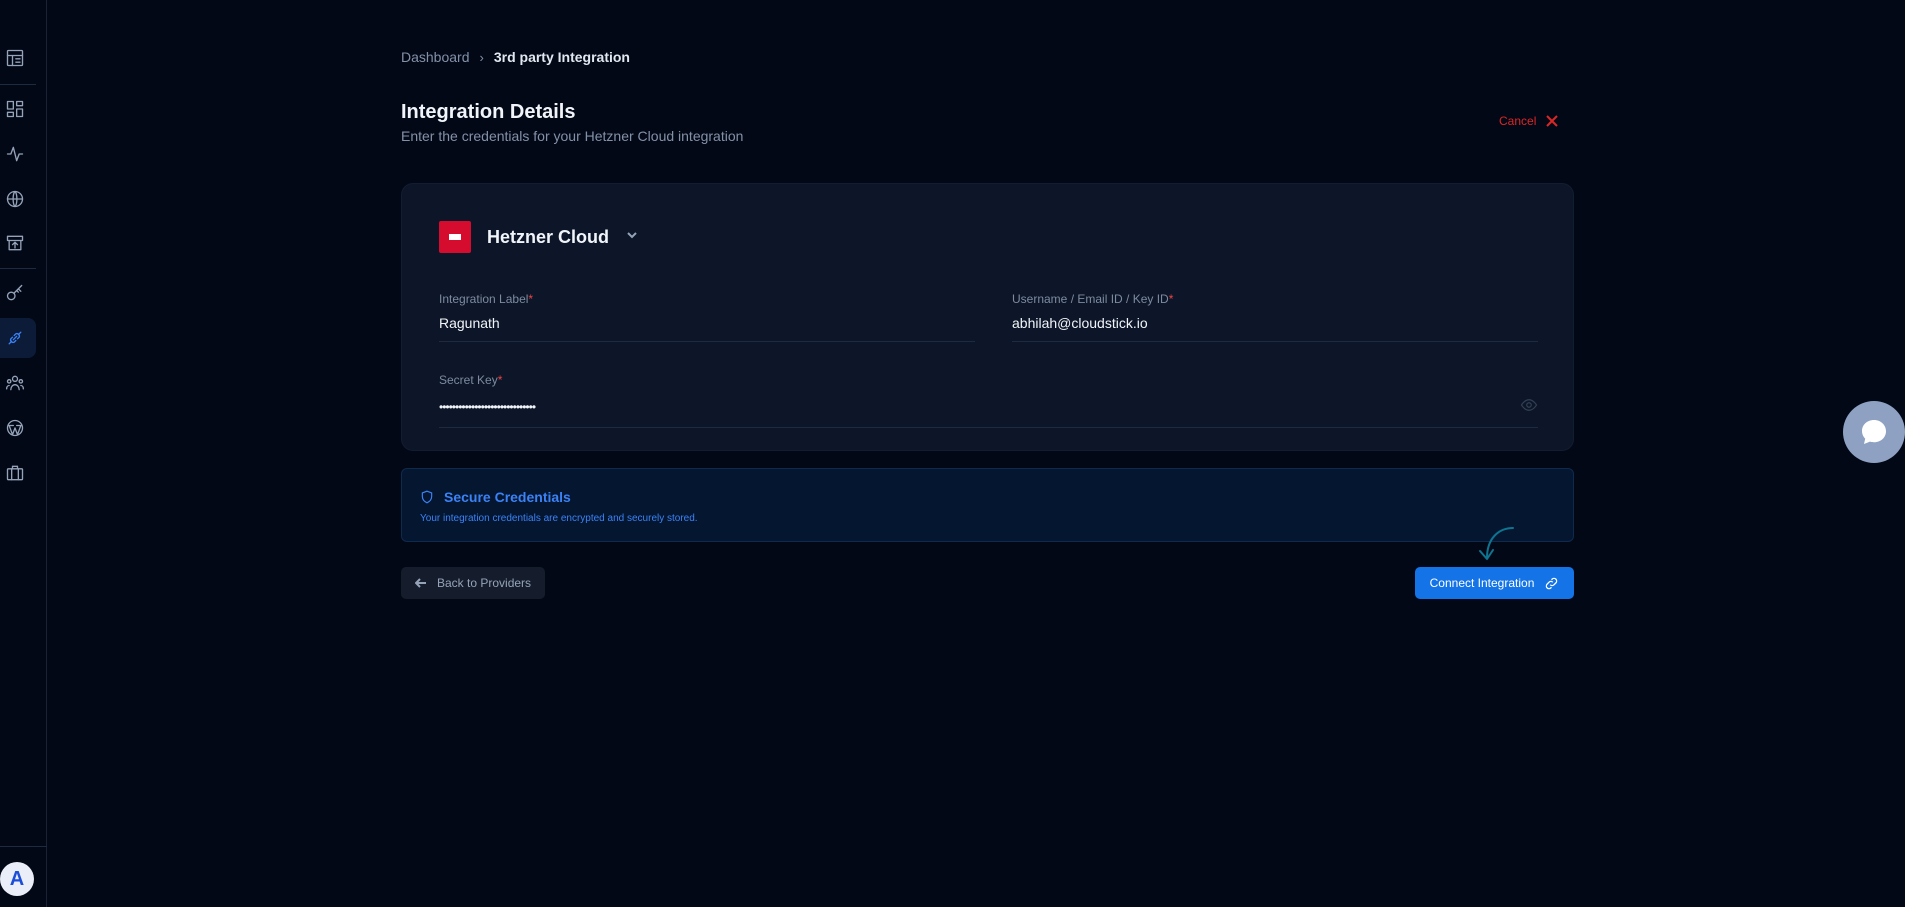  I want to click on plug-link-icon, so click(15, 338).